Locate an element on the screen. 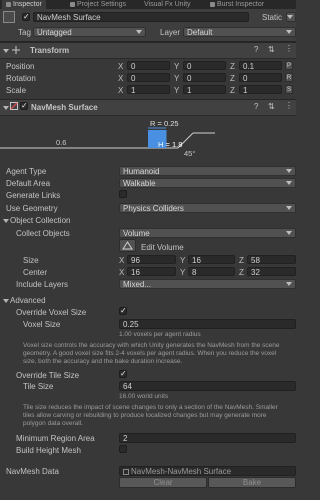 This screenshot has height=500, width=320. override-tile-label: Override Tile Size is located at coordinates (48, 375).